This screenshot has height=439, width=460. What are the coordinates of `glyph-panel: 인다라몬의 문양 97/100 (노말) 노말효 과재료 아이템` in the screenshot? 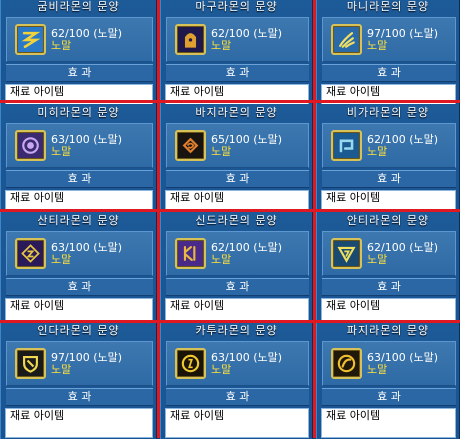 It's located at (78, 380).